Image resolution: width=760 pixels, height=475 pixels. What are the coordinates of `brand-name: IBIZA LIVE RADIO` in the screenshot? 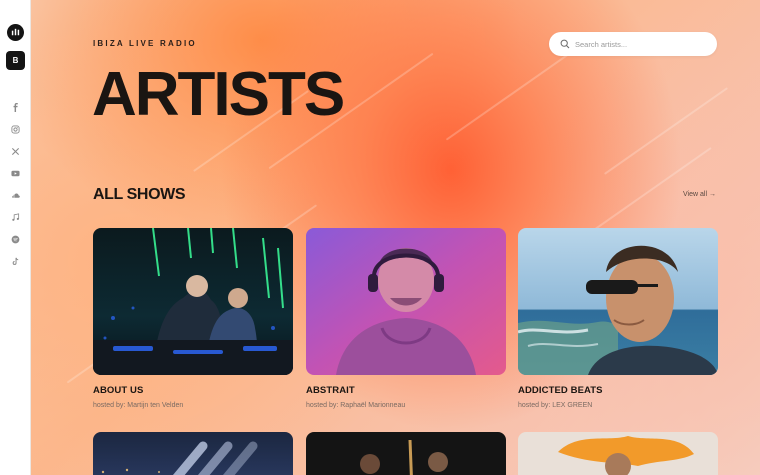 It's located at (145, 43).